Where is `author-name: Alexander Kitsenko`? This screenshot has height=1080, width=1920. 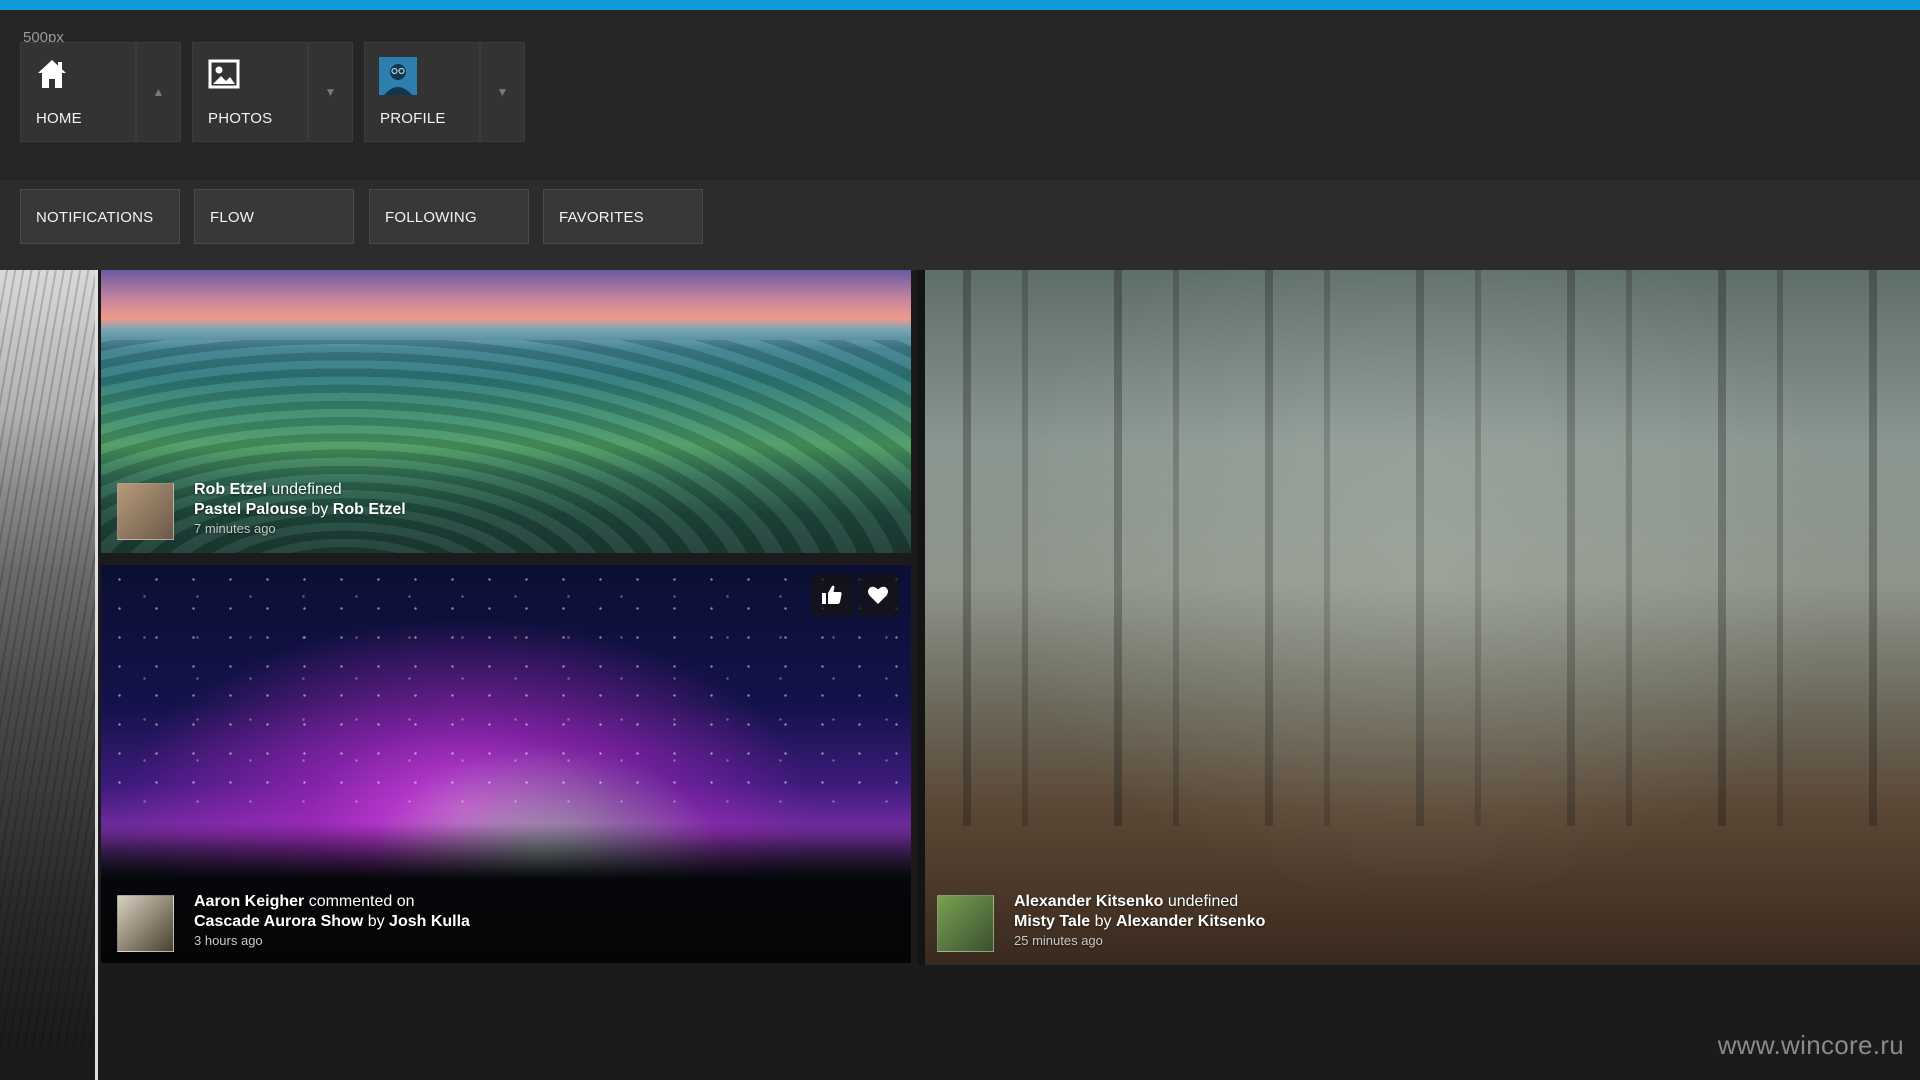
author-name: Alexander Kitsenko is located at coordinates (1190, 921).